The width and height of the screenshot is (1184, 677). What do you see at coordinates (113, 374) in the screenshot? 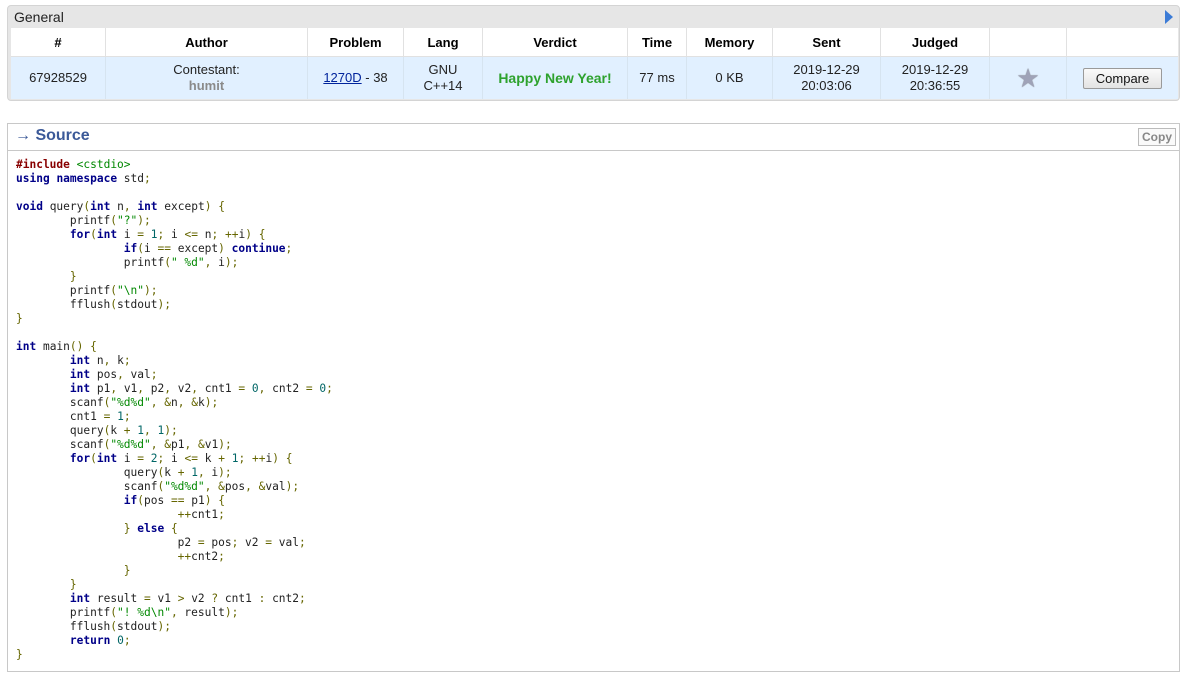
I see `code-line: int pos, val;` at bounding box center [113, 374].